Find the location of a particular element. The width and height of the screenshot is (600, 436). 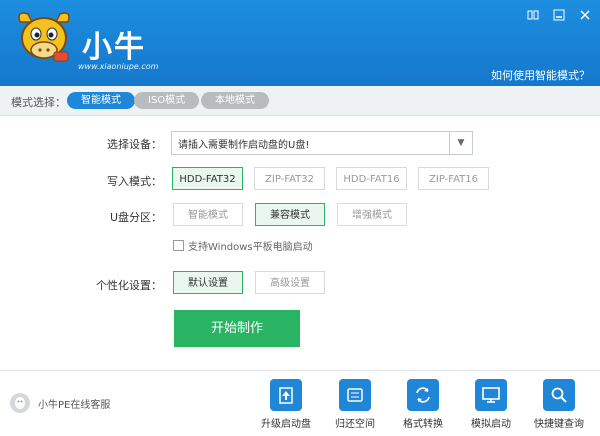

device-select: 请插入需要制作启动盘的U盘! ▼ is located at coordinates (322, 143).